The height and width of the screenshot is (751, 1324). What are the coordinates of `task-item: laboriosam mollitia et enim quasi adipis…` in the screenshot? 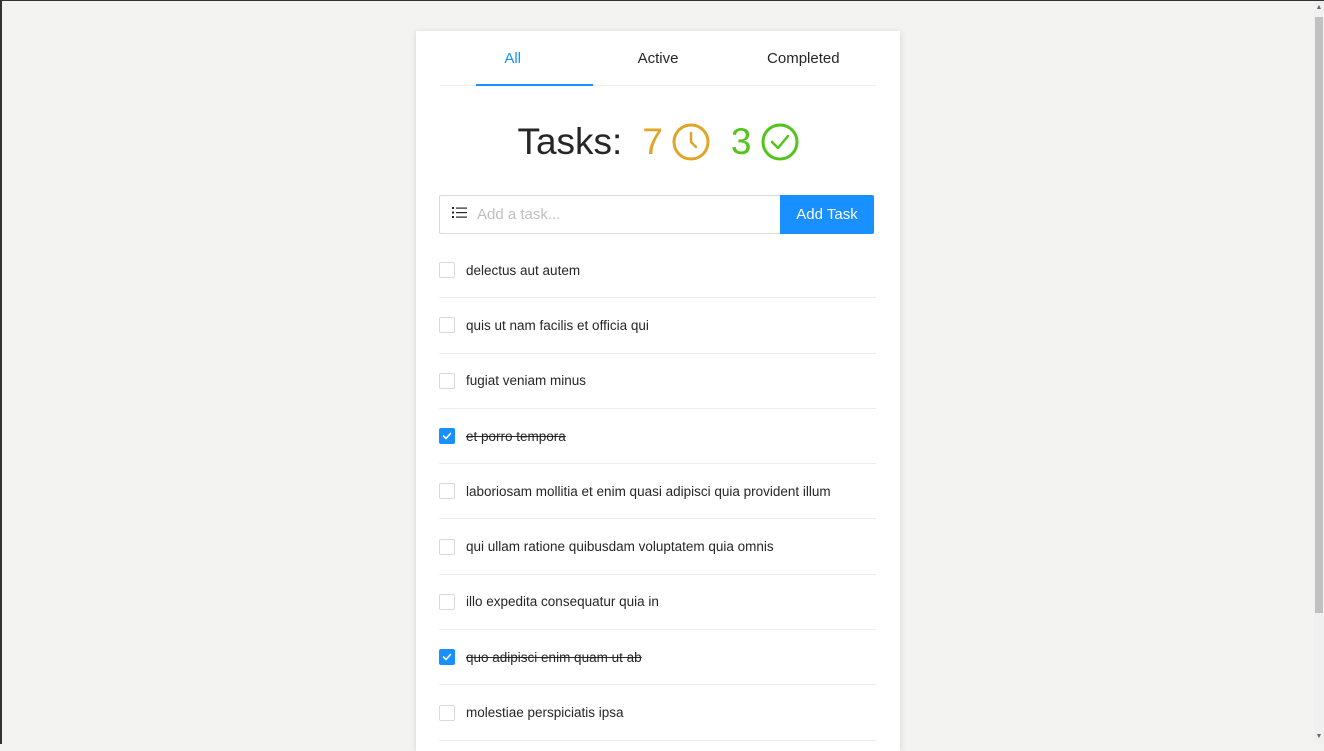 It's located at (657, 492).